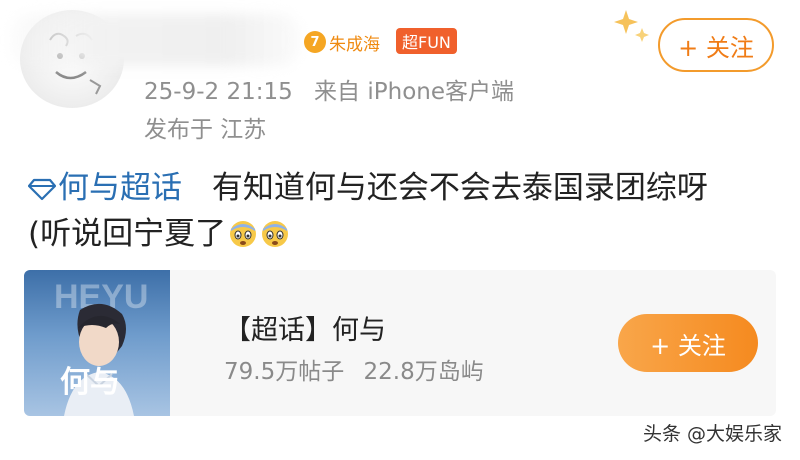 This screenshot has height=460, width=800. I want to click on post-source: 来自 iPhone客户端, so click(414, 92).